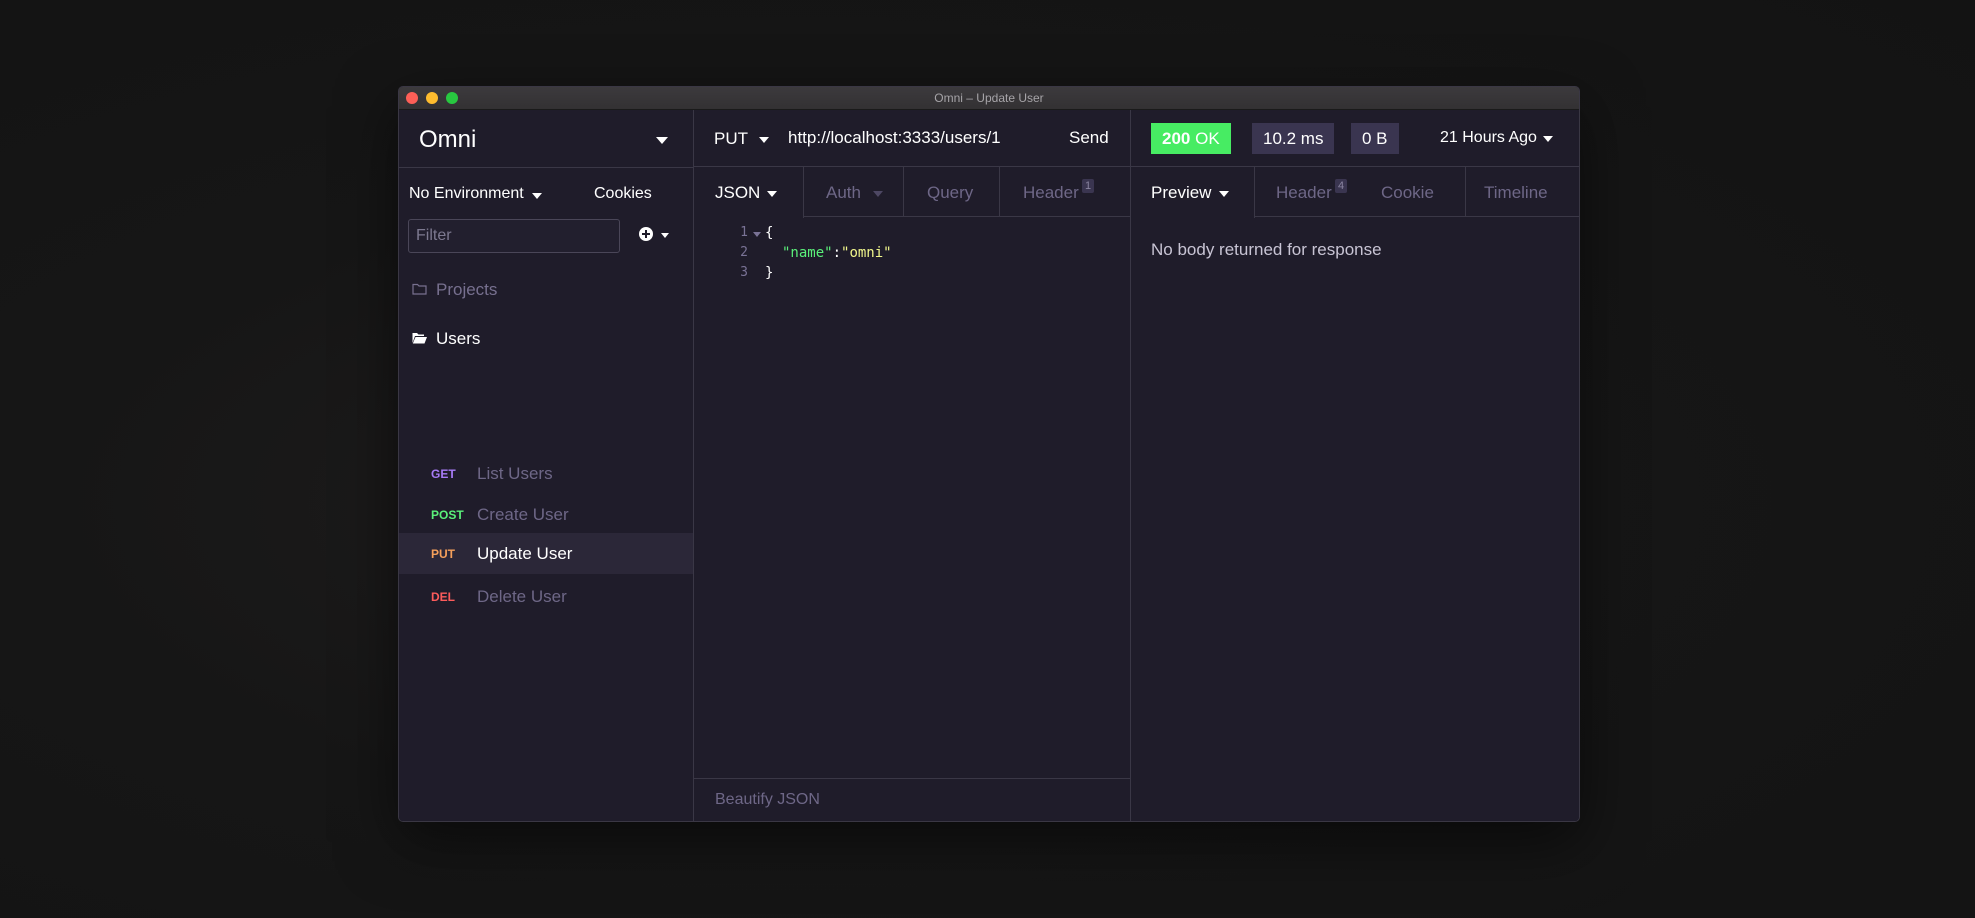 Image resolution: width=1975 pixels, height=918 pixels. I want to click on sidebar-request-update-user: PUT Update User, so click(546, 553).